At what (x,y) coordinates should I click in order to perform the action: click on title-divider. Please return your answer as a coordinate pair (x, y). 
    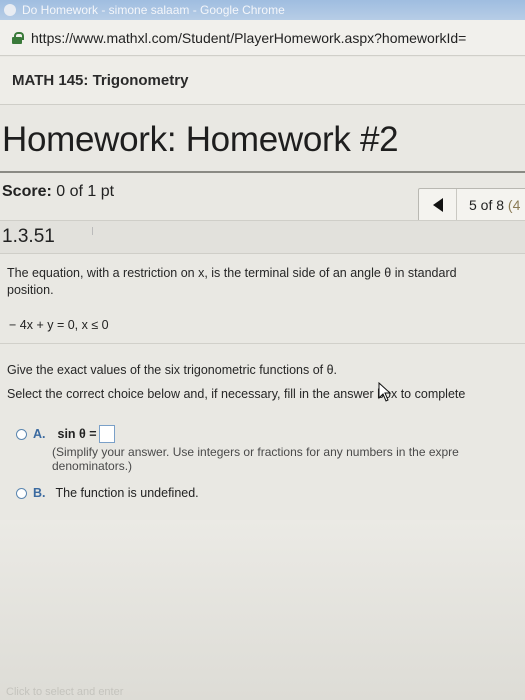
    Looking at the image, I should click on (262, 172).